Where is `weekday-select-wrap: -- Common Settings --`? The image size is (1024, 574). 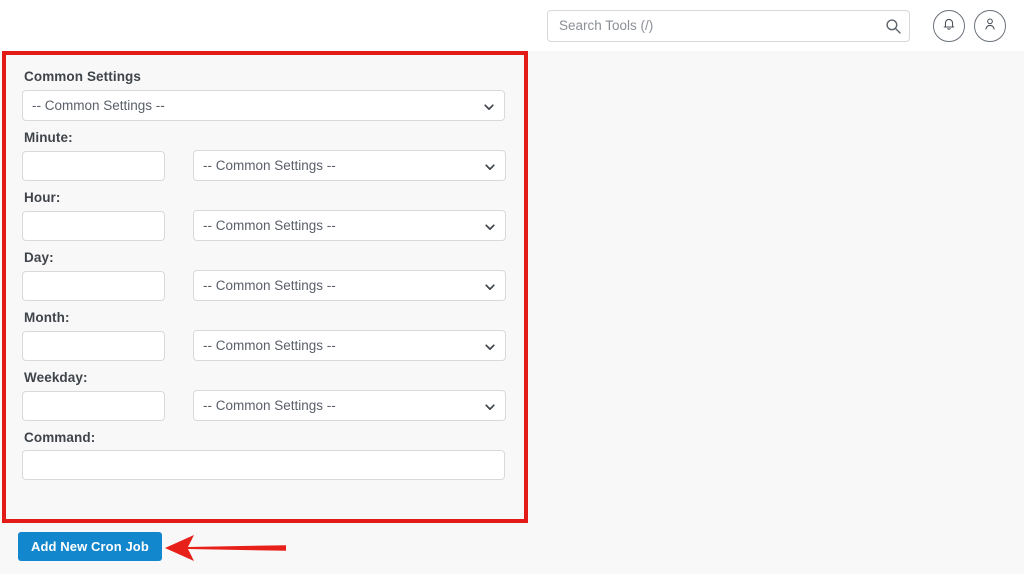 weekday-select-wrap: -- Common Settings -- is located at coordinates (349, 405).